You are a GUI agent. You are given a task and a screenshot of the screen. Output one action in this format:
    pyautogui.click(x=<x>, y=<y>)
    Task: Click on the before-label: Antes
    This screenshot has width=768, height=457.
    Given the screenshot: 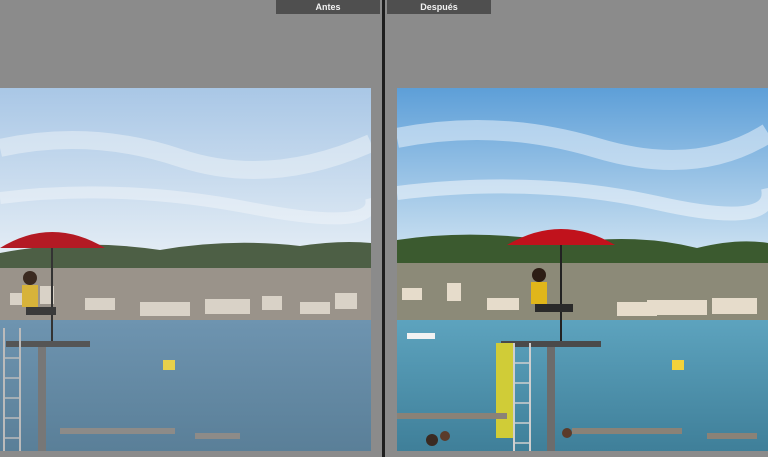 What is the action you would take?
    pyautogui.click(x=328, y=7)
    